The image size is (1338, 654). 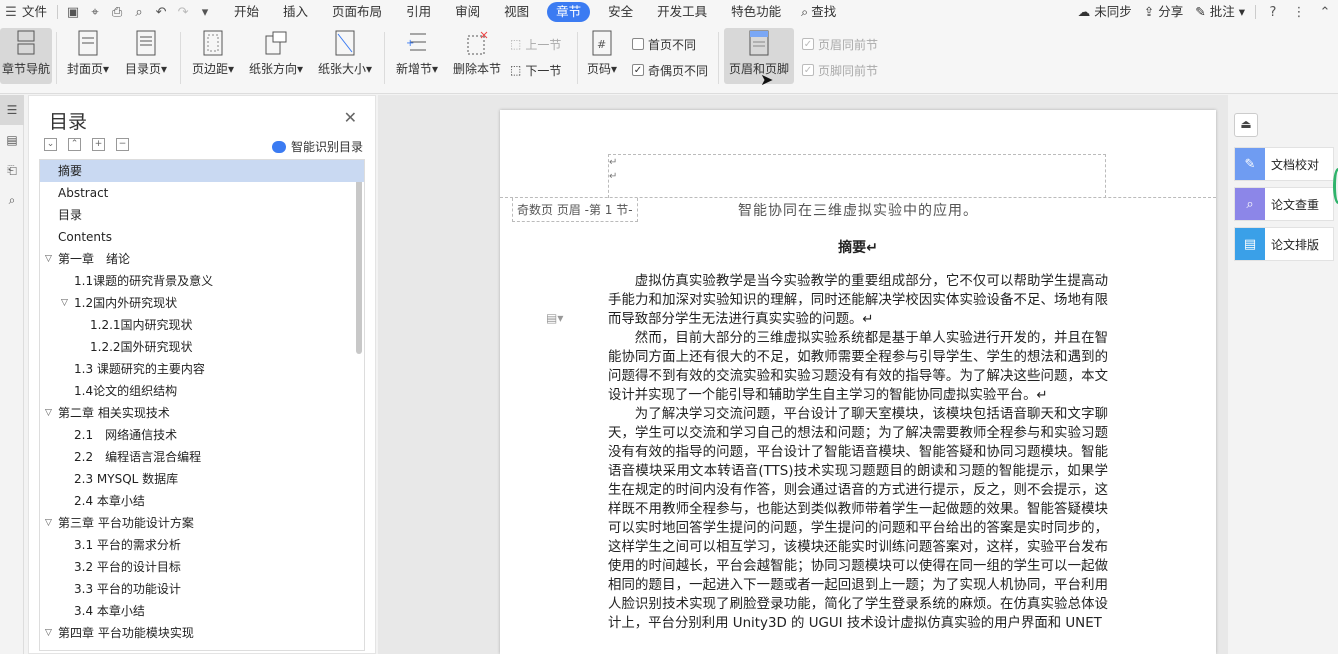 What do you see at coordinates (146, 56) in the screenshot?
I see `toc-page-button: 目录页▾` at bounding box center [146, 56].